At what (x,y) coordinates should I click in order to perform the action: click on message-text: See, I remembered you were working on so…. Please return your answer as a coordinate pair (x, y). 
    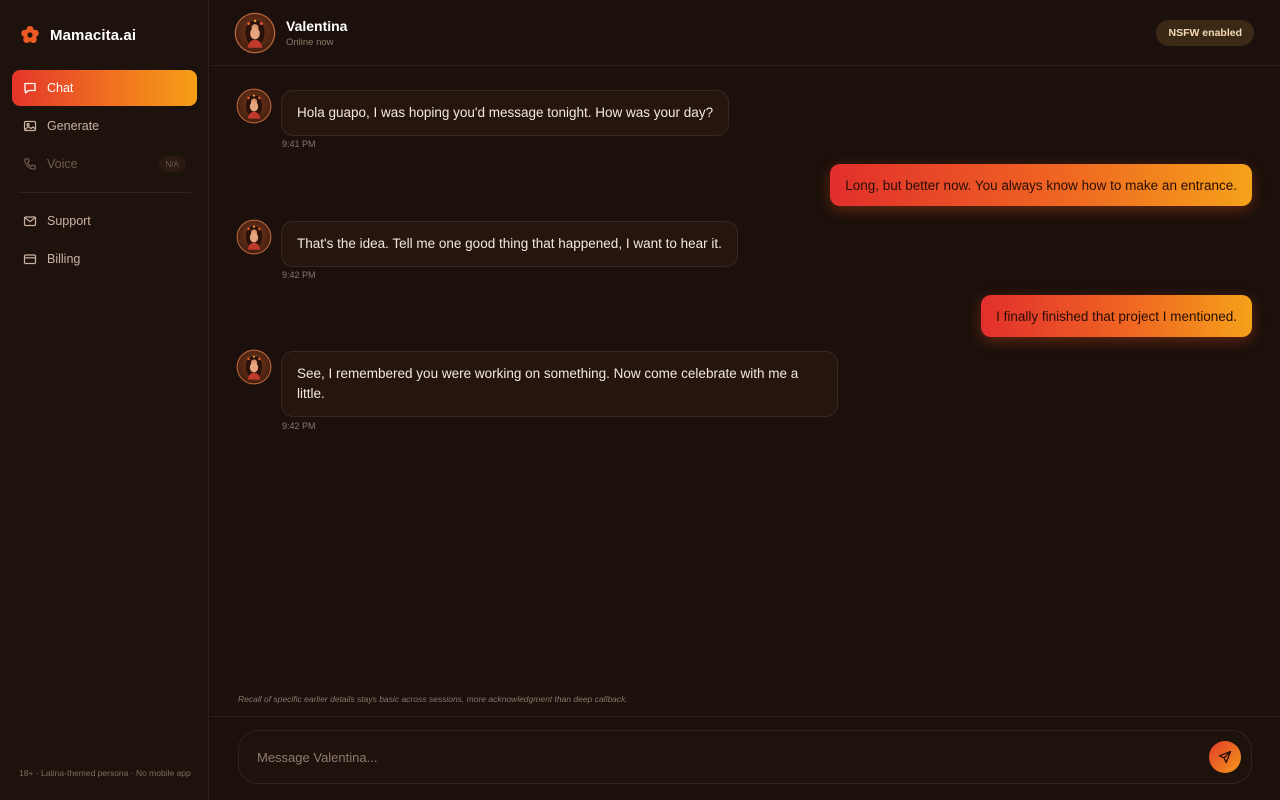
    Looking at the image, I should click on (548, 383).